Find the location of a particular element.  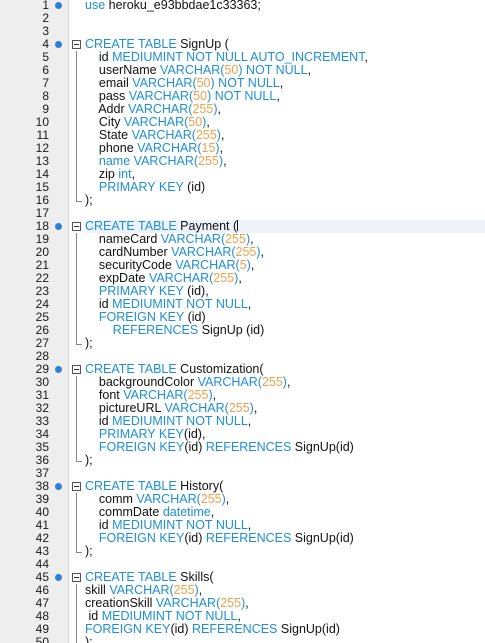

code-line: 14 zip int, is located at coordinates (242, 174).